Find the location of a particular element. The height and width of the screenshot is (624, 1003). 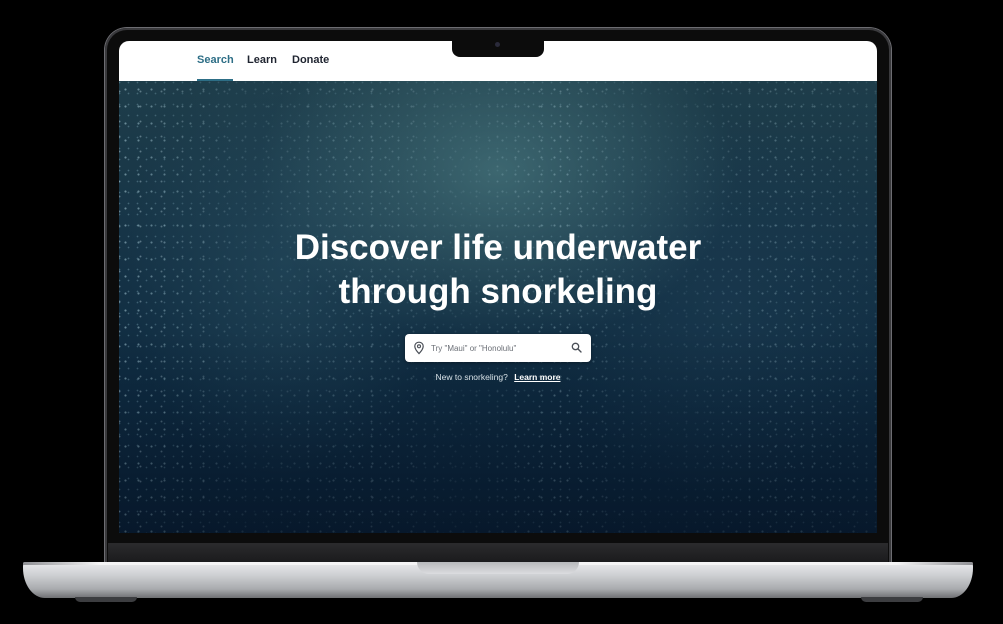

learn-more-prompt: New to snorkeling? Learn more is located at coordinates (498, 377).